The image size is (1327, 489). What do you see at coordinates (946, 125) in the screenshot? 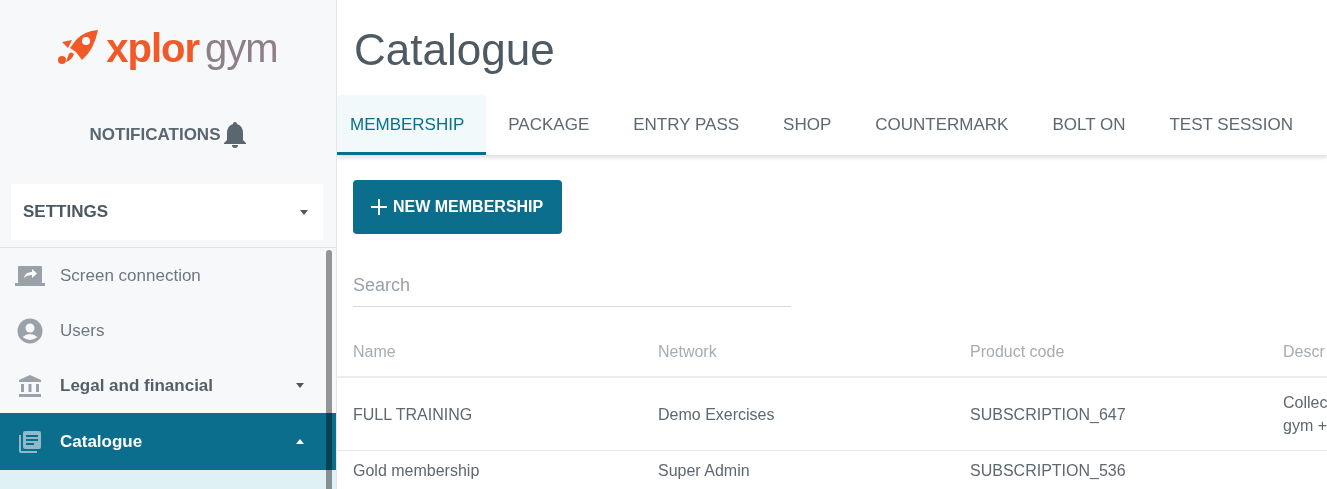
I see `tab: COUNTERMARK` at bounding box center [946, 125].